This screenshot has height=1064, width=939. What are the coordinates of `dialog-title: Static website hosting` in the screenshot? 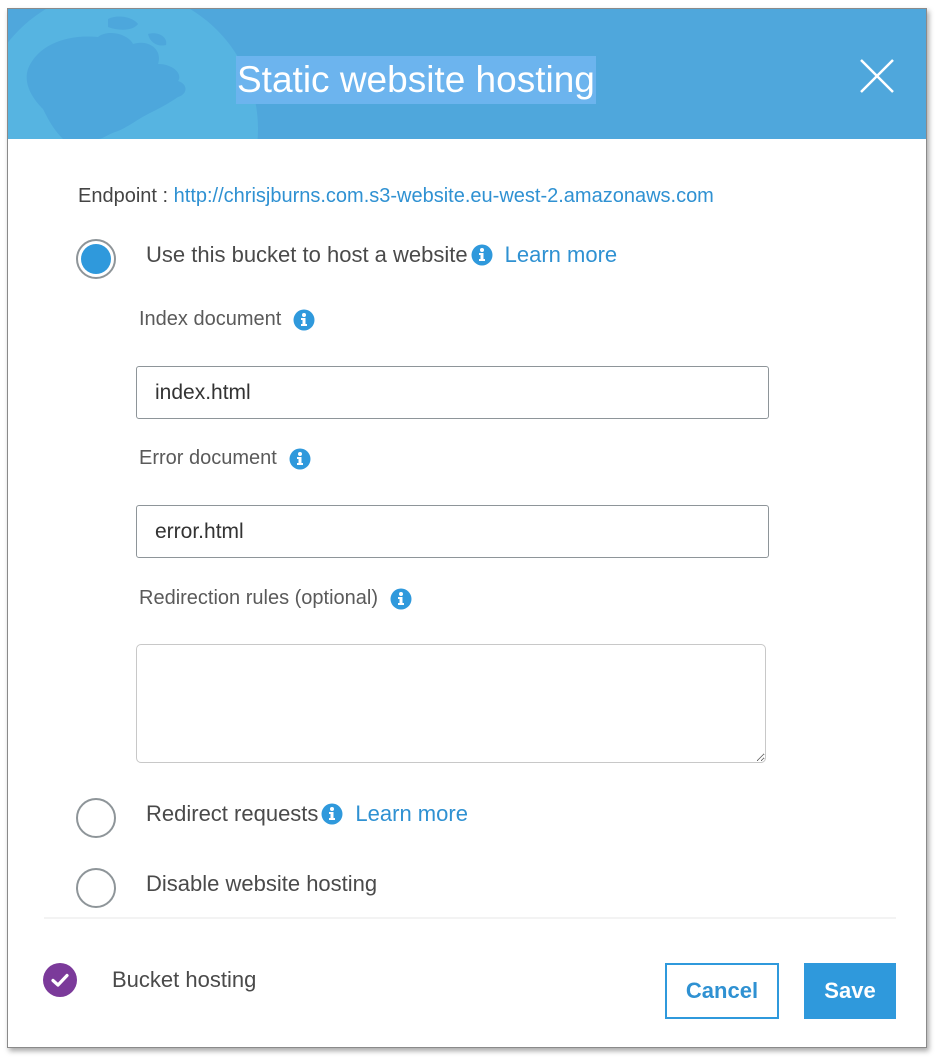 It's located at (416, 79).